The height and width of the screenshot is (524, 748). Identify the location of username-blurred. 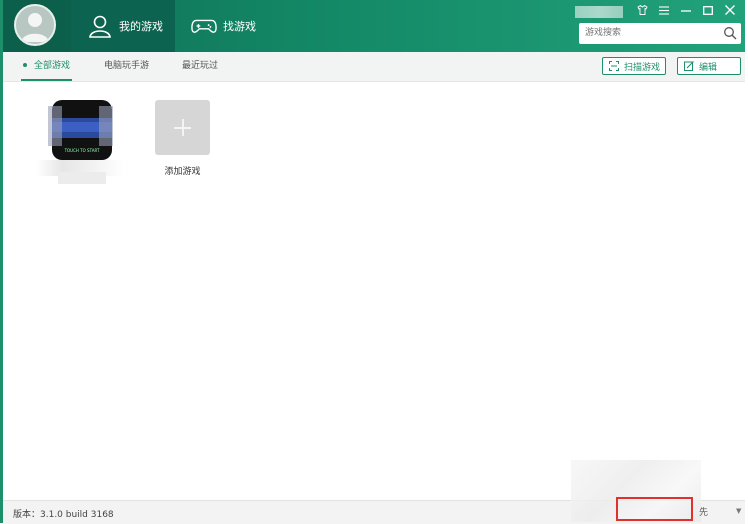
(599, 12).